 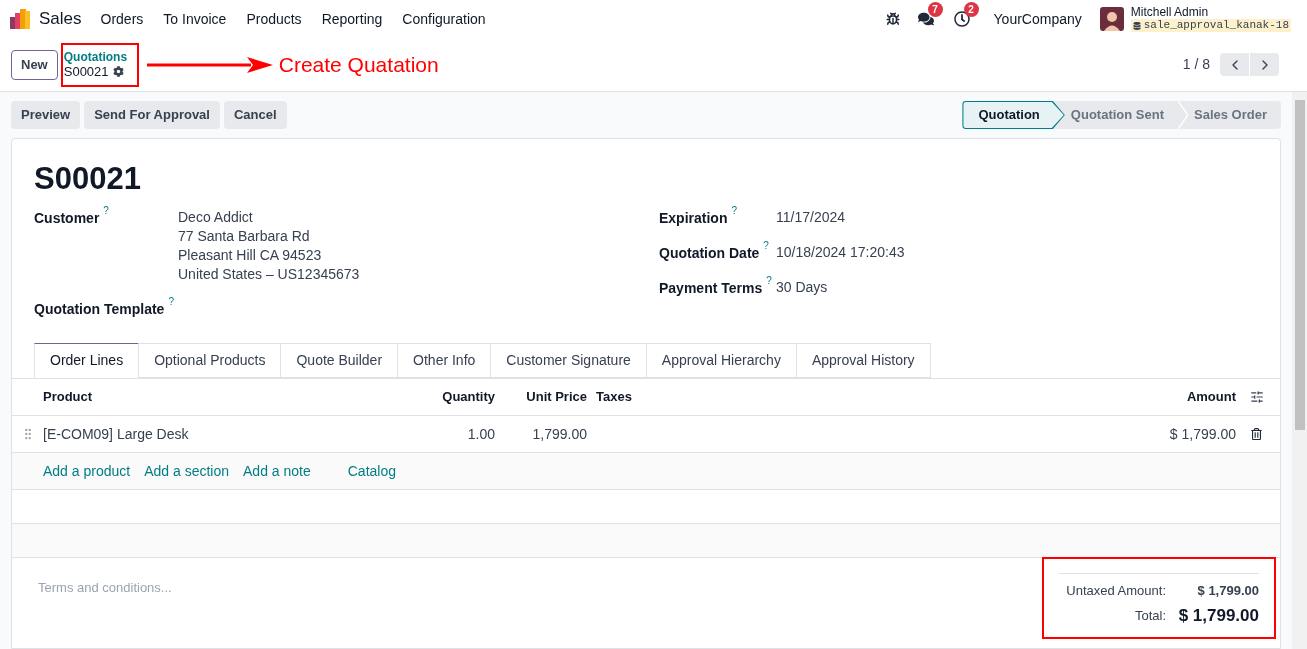 What do you see at coordinates (961, 19) in the screenshot?
I see `clock-icon` at bounding box center [961, 19].